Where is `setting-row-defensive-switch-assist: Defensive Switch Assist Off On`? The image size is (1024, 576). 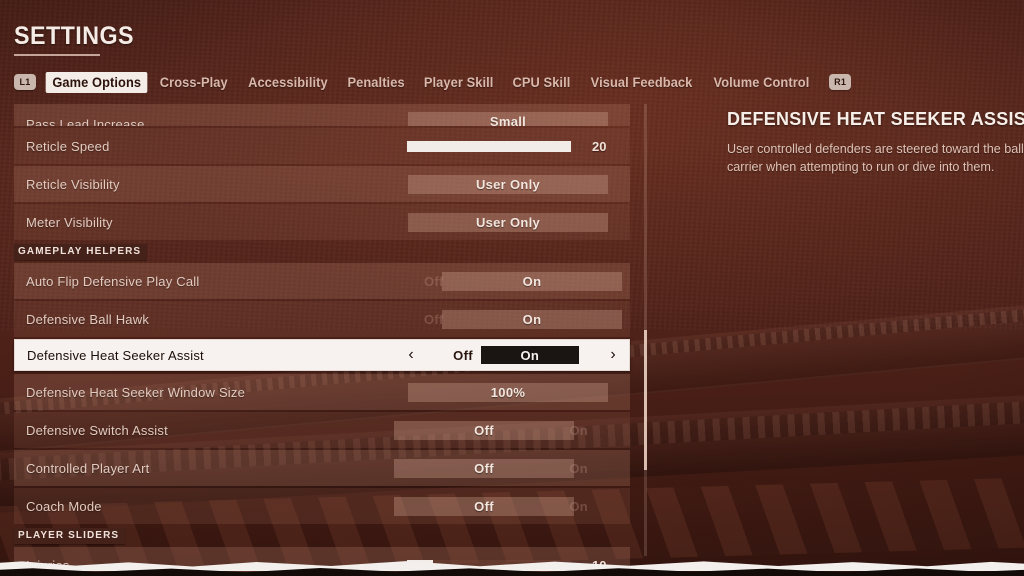 setting-row-defensive-switch-assist: Defensive Switch Assist Off On is located at coordinates (322, 430).